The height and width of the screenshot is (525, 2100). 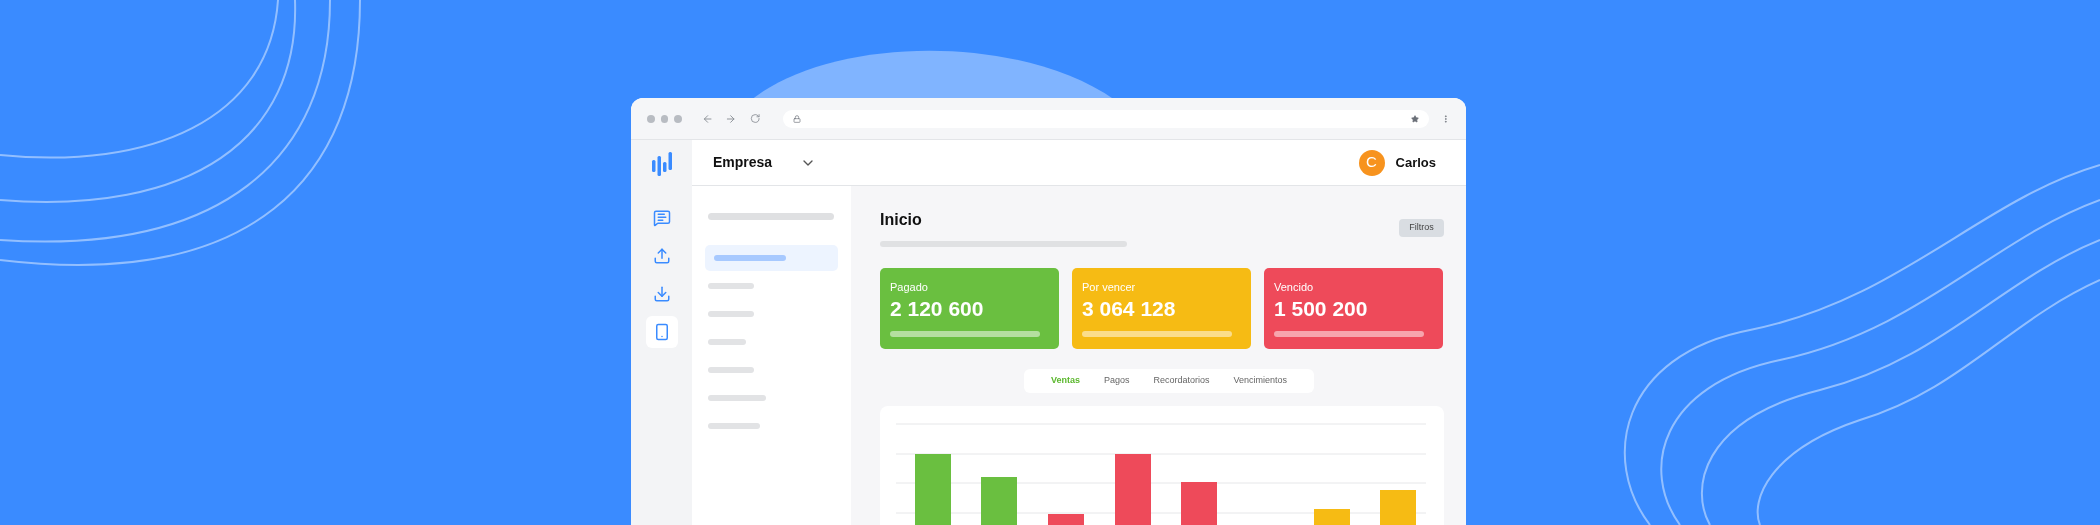 I want to click on avatar: C, so click(x=1371, y=162).